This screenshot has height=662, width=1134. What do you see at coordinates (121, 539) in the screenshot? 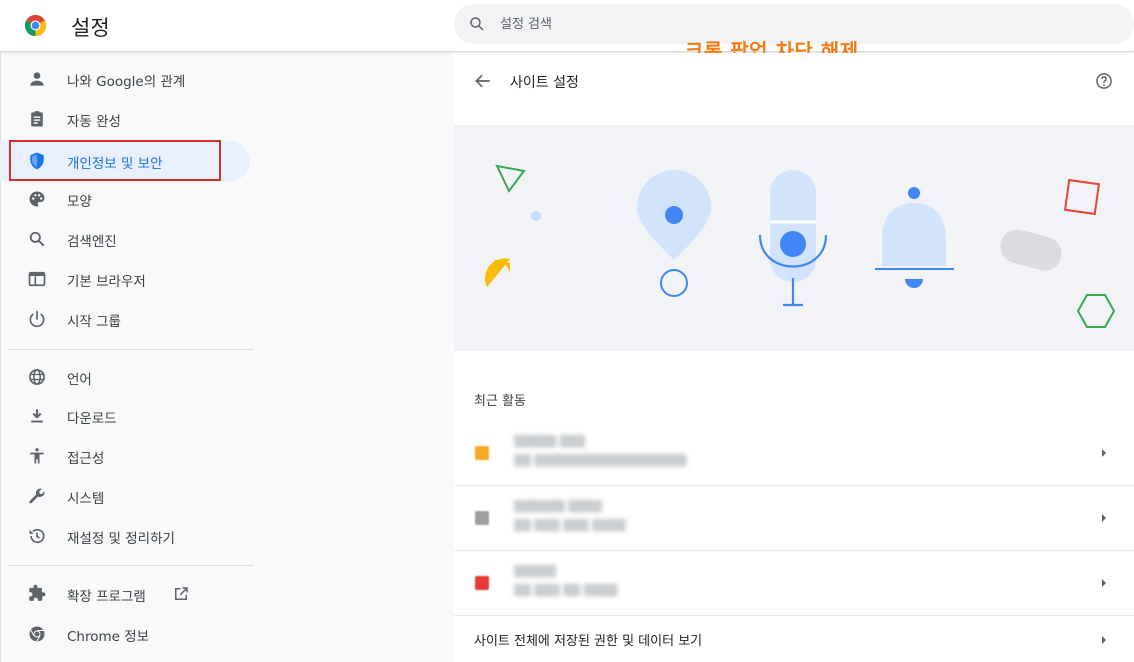
I see `sidebar-item-label: 재설정 및 정리하기` at bounding box center [121, 539].